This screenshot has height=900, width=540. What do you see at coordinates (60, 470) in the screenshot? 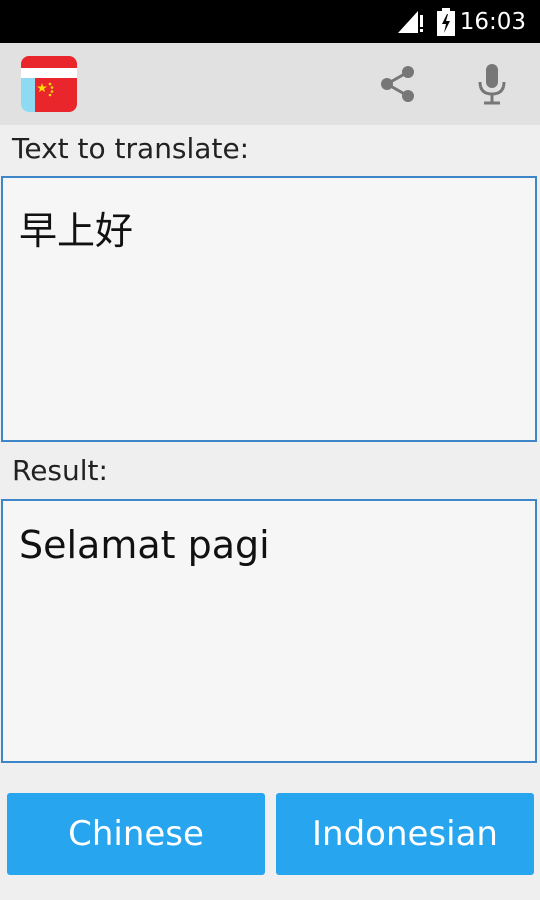
I see `result-label: Result:` at bounding box center [60, 470].